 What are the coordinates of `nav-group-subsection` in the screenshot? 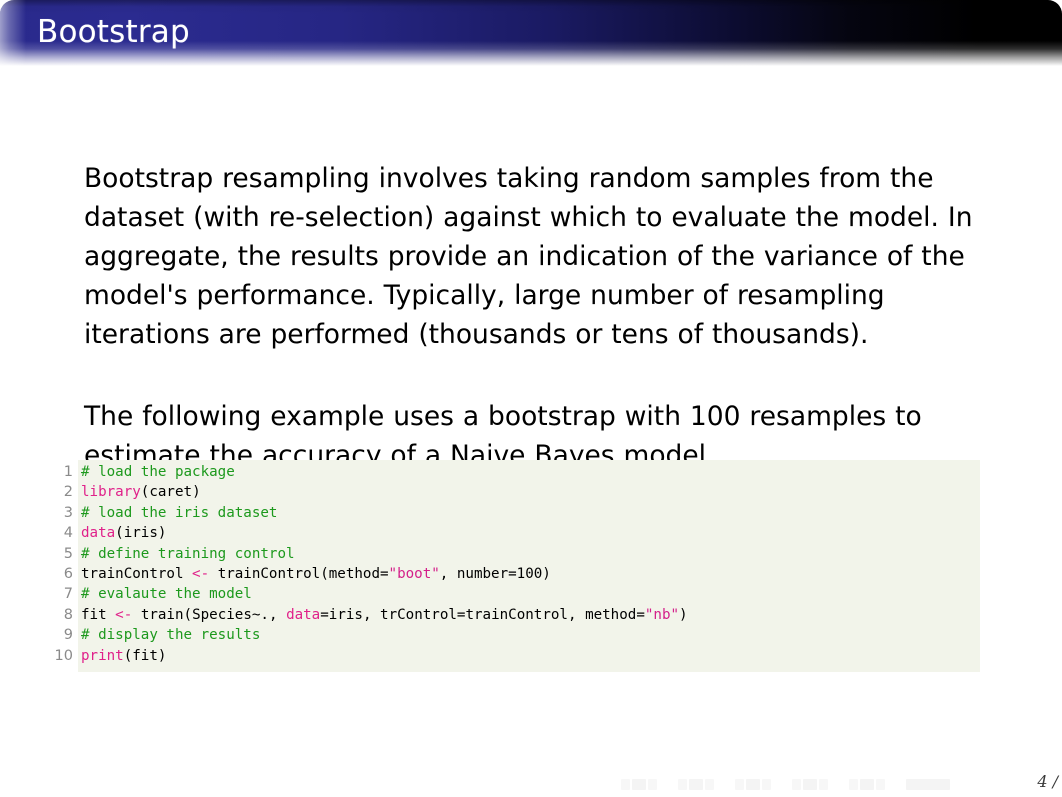 It's located at (753, 784).